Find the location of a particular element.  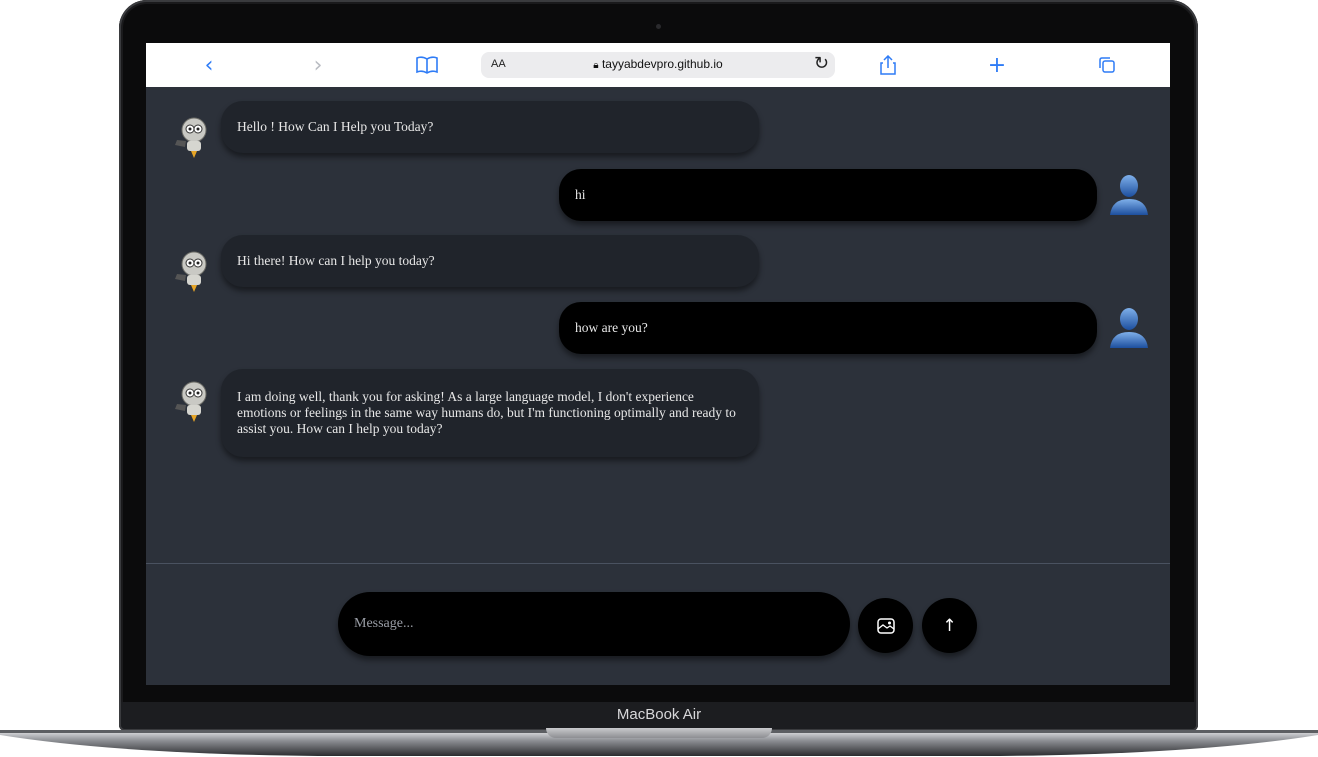

new-tab-icon: + is located at coordinates (997, 65).